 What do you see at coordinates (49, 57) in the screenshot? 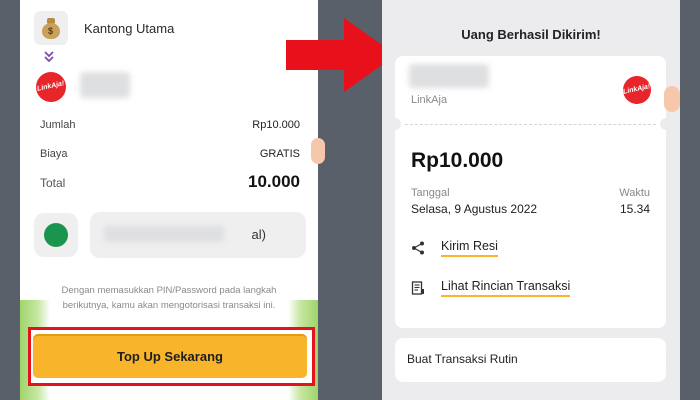
I see `chevron-down-icon` at bounding box center [49, 57].